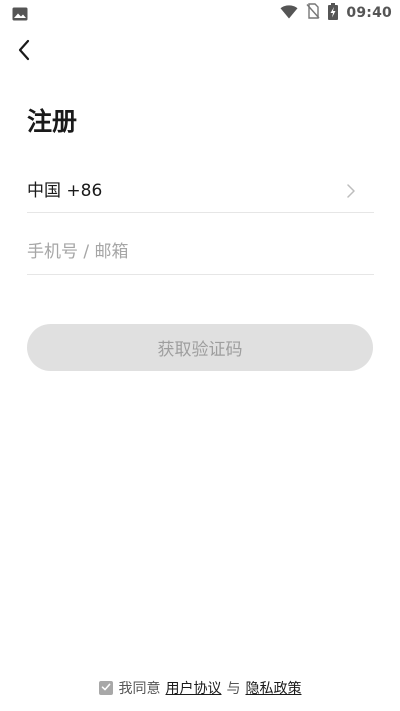 The width and height of the screenshot is (400, 711). What do you see at coordinates (139, 689) in the screenshot?
I see `agreement-prefix: 我同意` at bounding box center [139, 689].